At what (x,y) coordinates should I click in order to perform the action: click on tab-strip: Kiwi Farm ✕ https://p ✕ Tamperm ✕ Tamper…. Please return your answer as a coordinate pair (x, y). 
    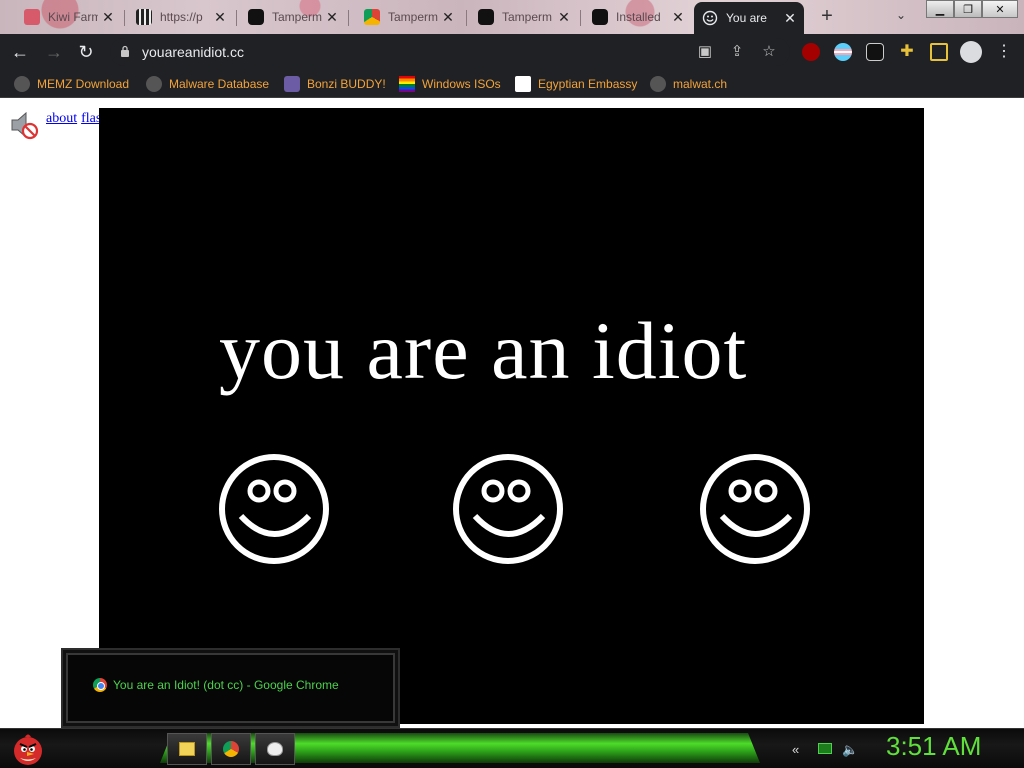
    Looking at the image, I should click on (512, 17).